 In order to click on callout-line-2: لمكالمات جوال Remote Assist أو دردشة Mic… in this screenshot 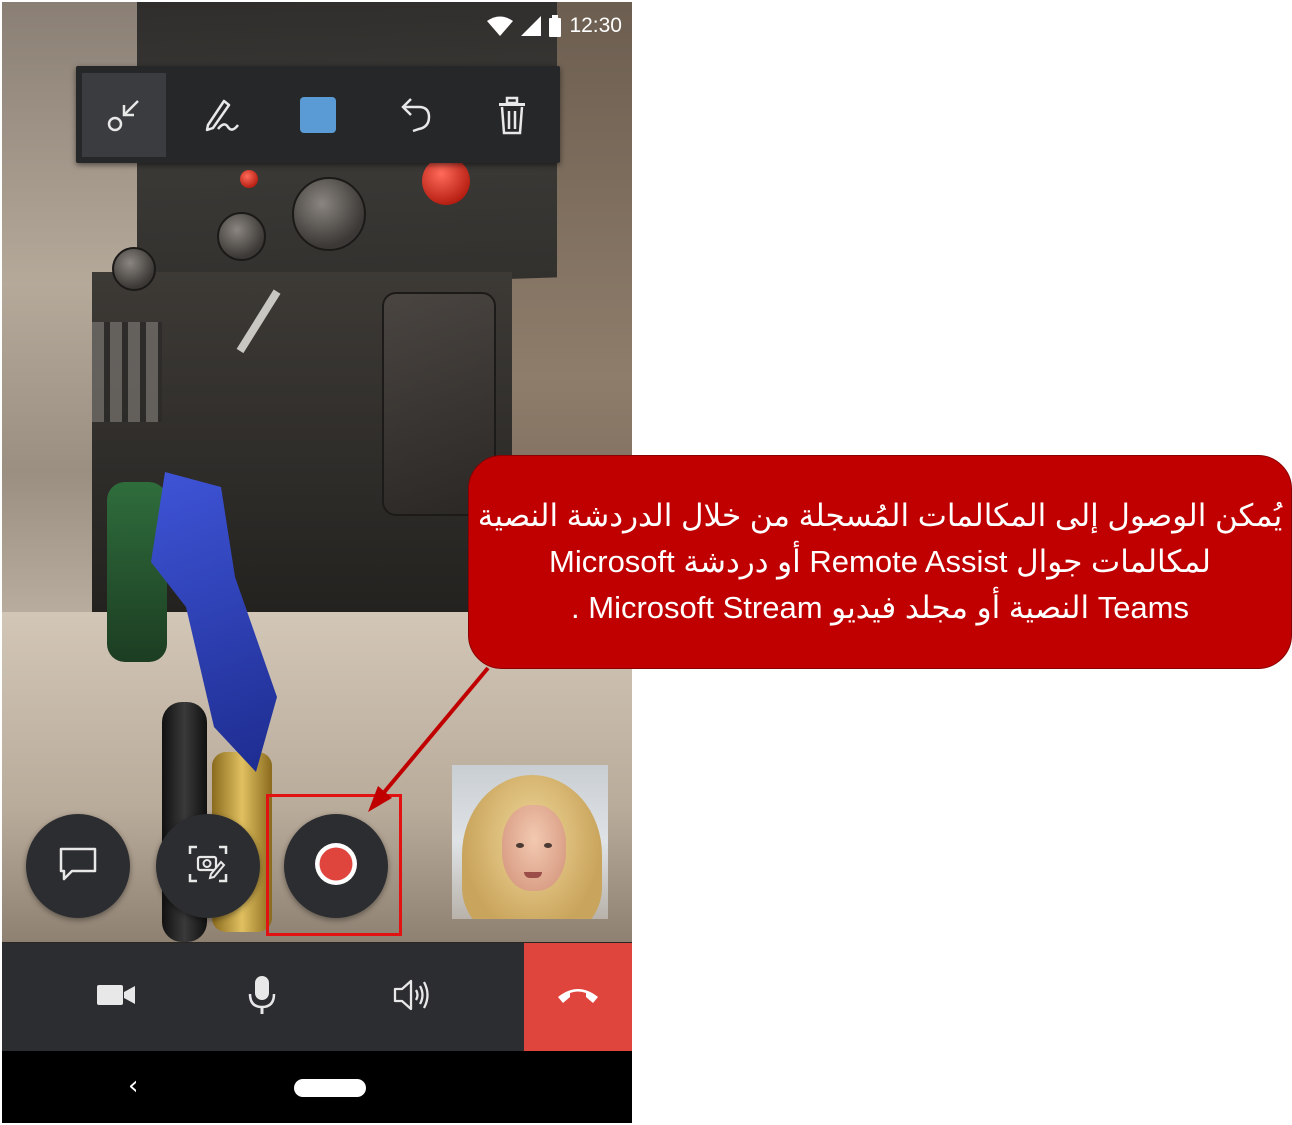, I will do `click(880, 561)`.